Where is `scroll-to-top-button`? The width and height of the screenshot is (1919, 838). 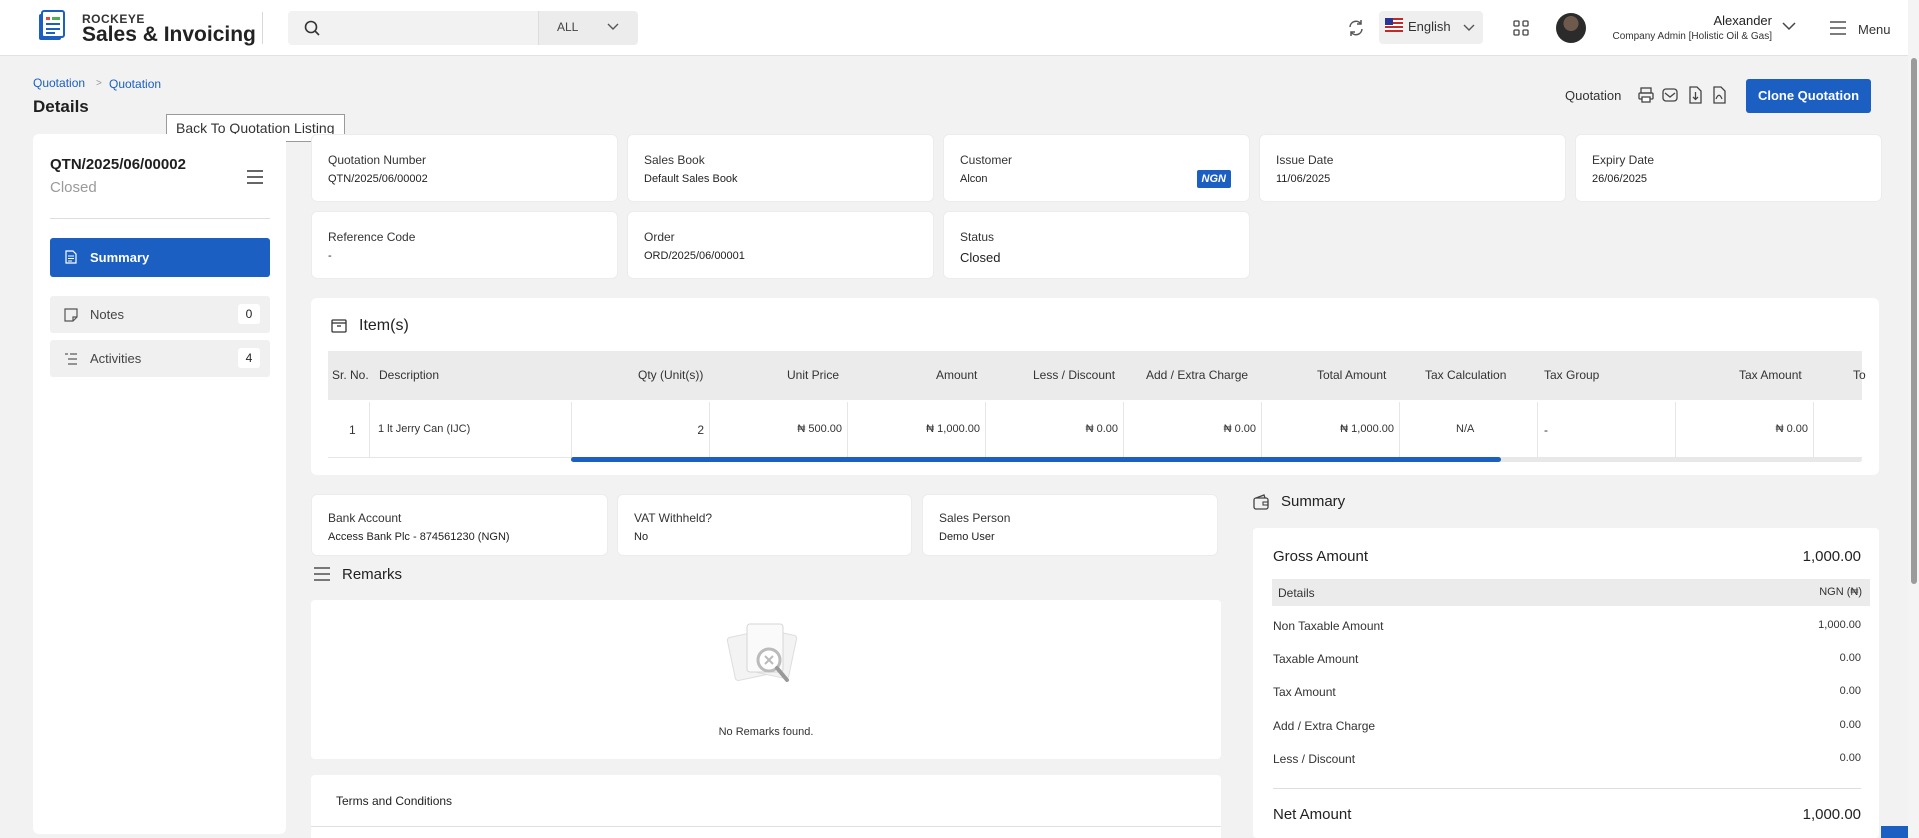
scroll-to-top-button is located at coordinates (1894, 832).